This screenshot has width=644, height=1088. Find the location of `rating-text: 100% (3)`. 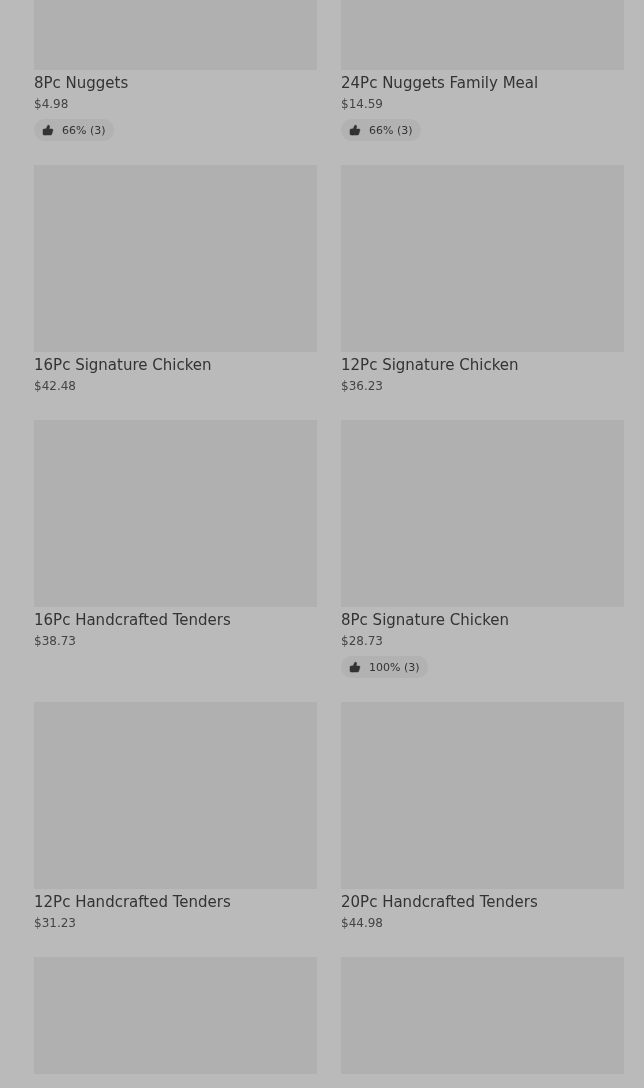

rating-text: 100% (3) is located at coordinates (394, 667).